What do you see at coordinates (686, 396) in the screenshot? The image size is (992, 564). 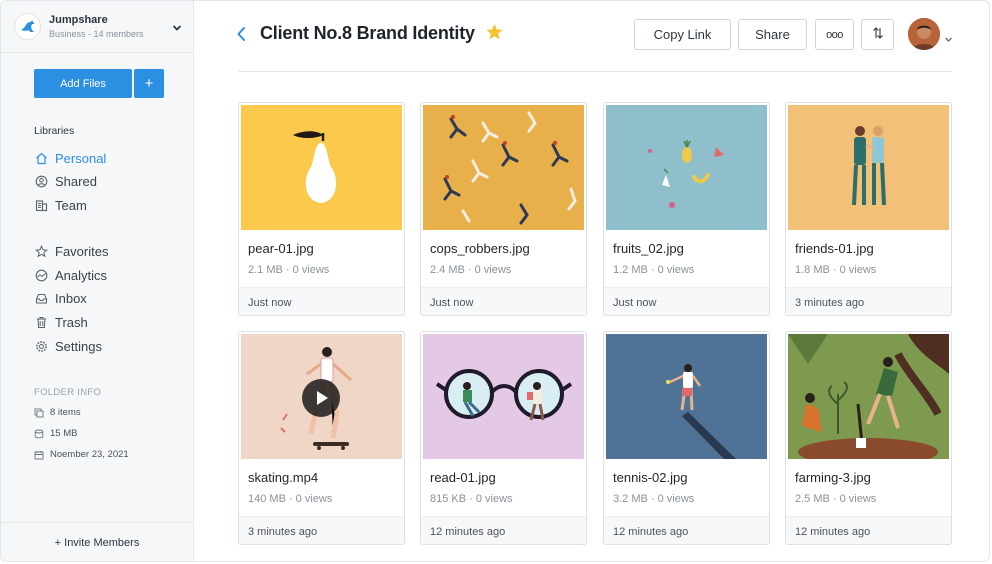 I see `tennis-thumbnail` at bounding box center [686, 396].